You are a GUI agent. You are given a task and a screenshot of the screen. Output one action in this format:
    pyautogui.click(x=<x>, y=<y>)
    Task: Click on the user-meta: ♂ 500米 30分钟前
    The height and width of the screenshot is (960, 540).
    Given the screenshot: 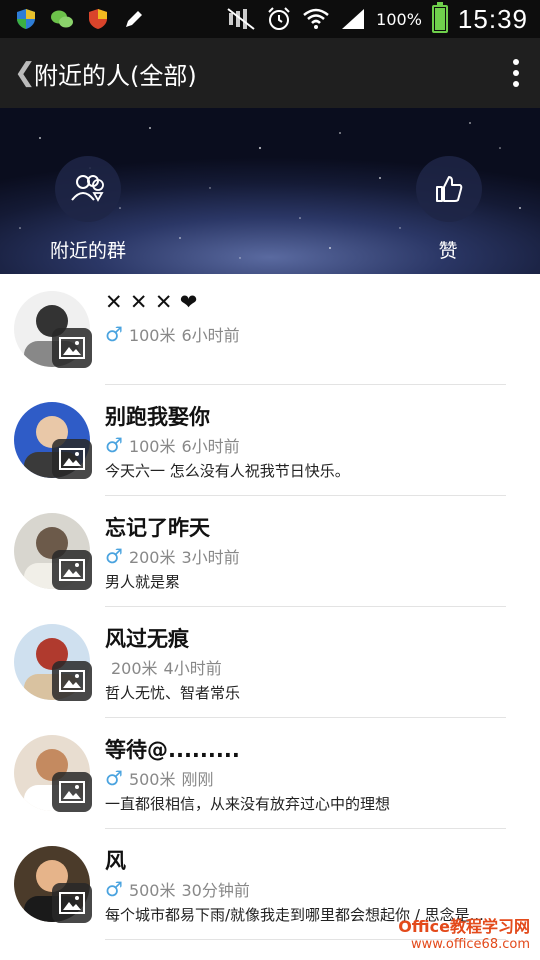 What is the action you would take?
    pyautogui.click(x=177, y=889)
    